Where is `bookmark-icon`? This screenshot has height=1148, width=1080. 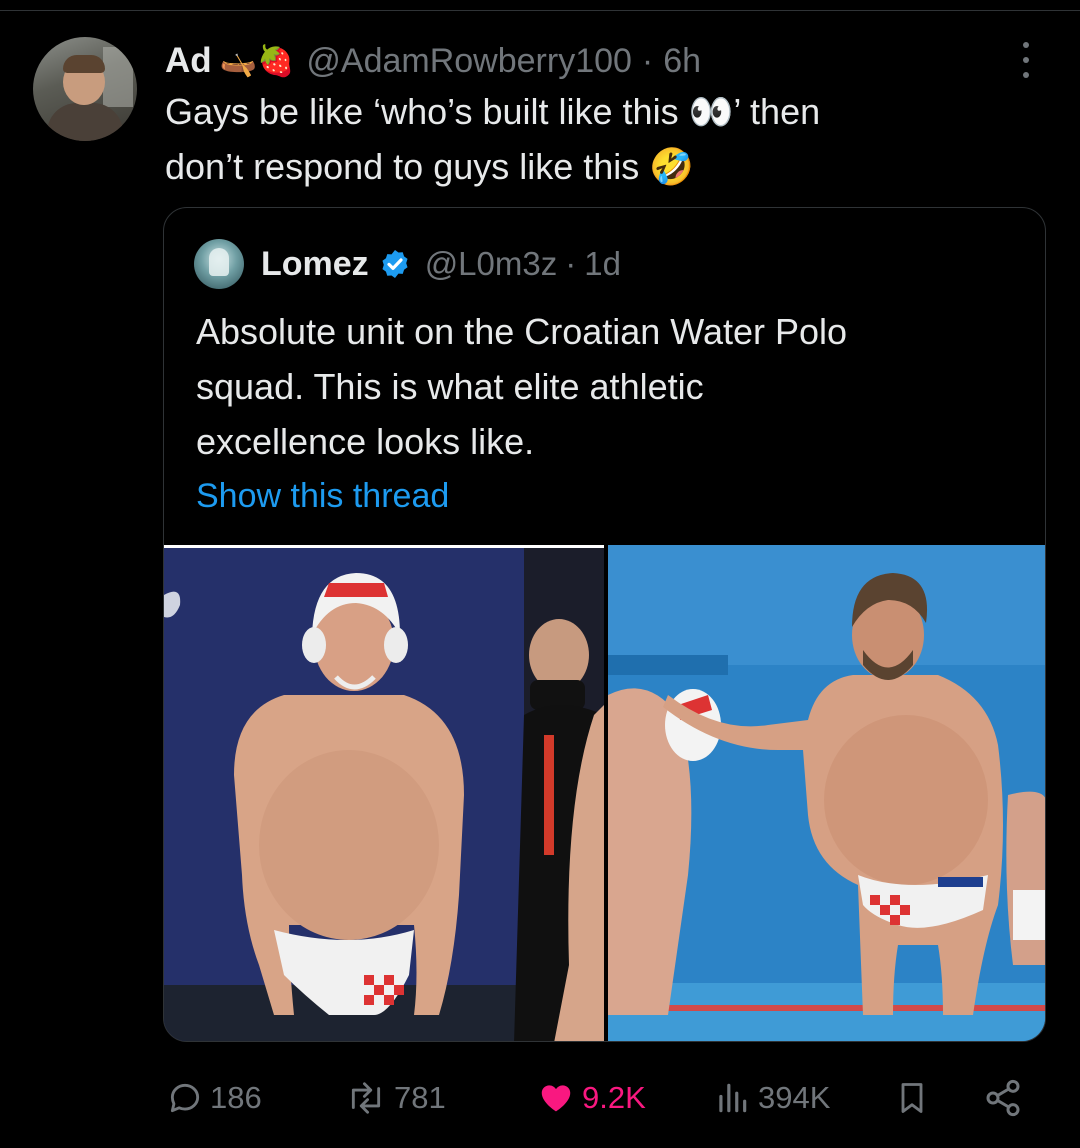
bookmark-icon is located at coordinates (912, 1098).